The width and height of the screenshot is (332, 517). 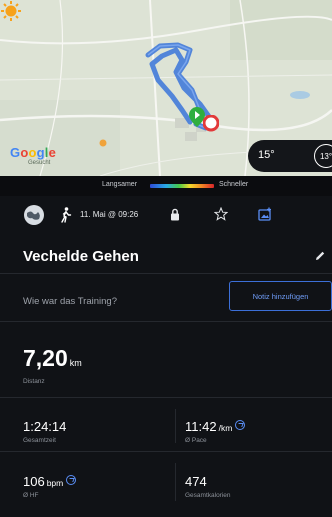 I want to click on add-note-button: Notiz hinzufügen, so click(x=280, y=296).